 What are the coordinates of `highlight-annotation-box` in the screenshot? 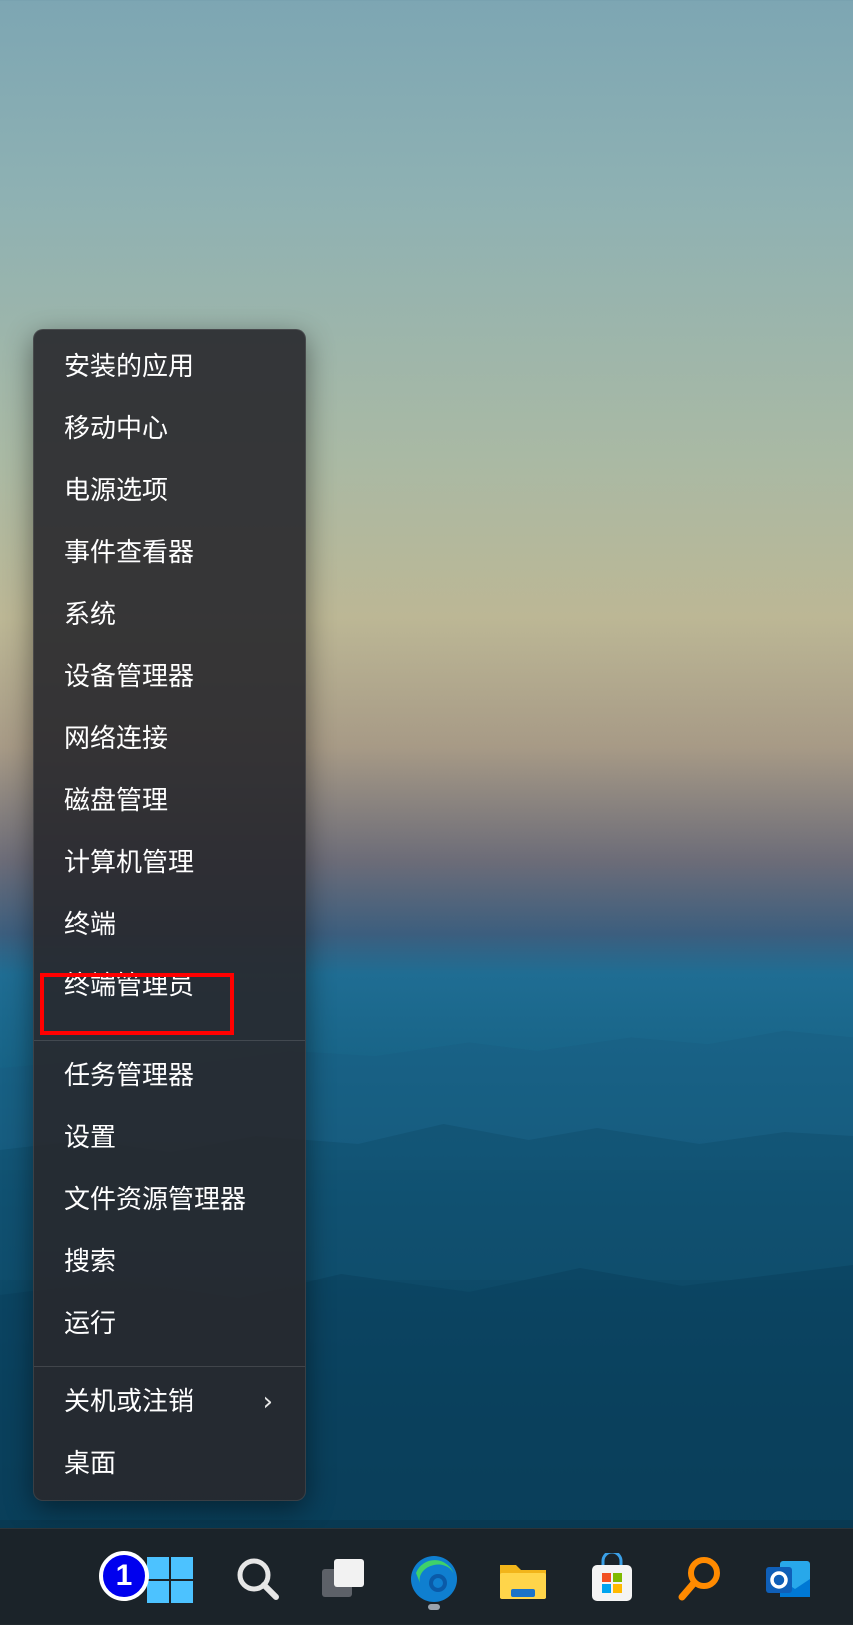 It's located at (137, 1004).